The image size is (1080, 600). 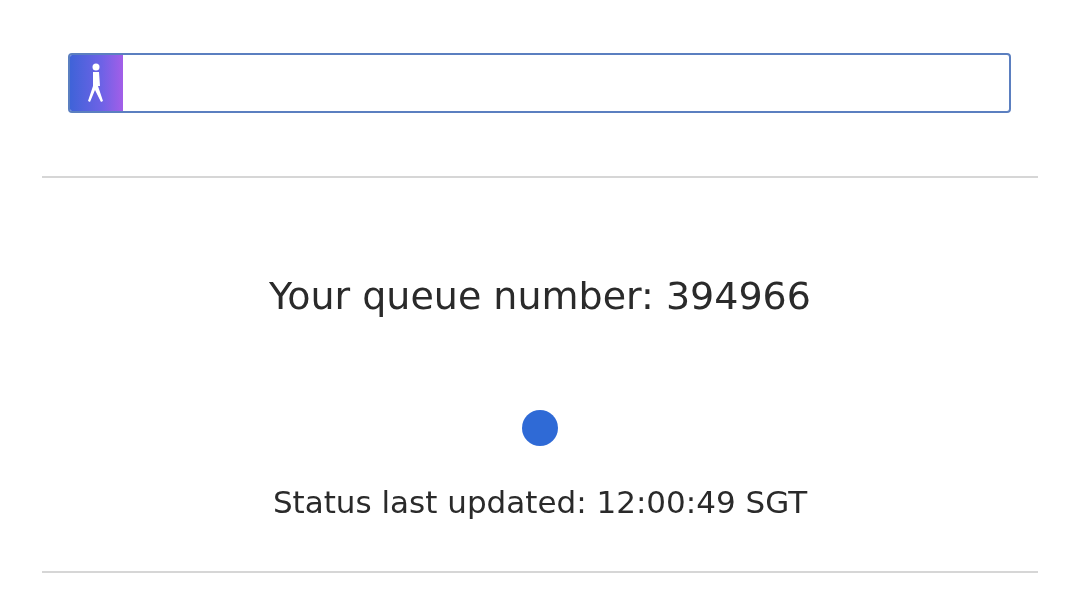 I want to click on status-updated-text: Status last updated: 12:00:49 SGT, so click(x=540, y=502).